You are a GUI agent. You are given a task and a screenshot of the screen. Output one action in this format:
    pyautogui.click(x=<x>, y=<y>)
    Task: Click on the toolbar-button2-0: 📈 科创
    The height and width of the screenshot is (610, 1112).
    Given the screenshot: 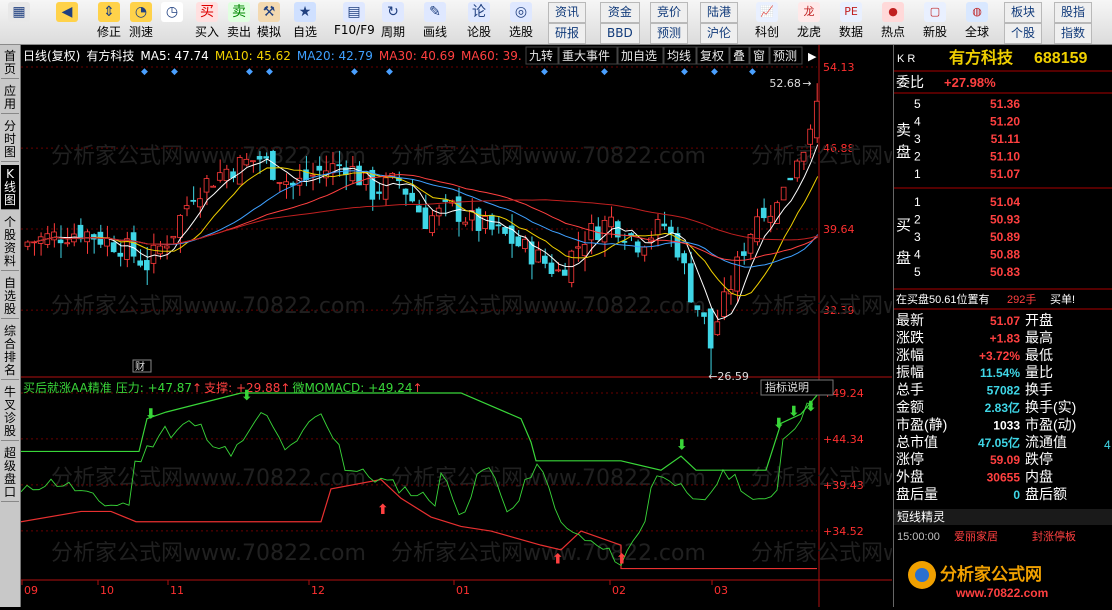 What is the action you would take?
    pyautogui.click(x=767, y=22)
    